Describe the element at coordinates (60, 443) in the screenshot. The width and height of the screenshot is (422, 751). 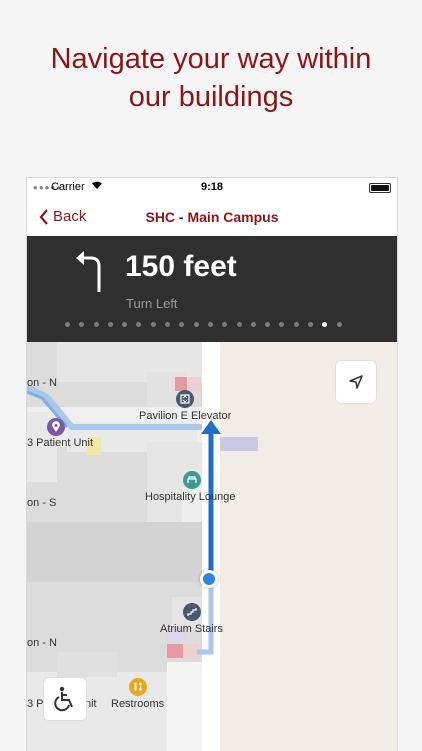
I see `map-label-patient-unit: 3 Patient Unit` at that location.